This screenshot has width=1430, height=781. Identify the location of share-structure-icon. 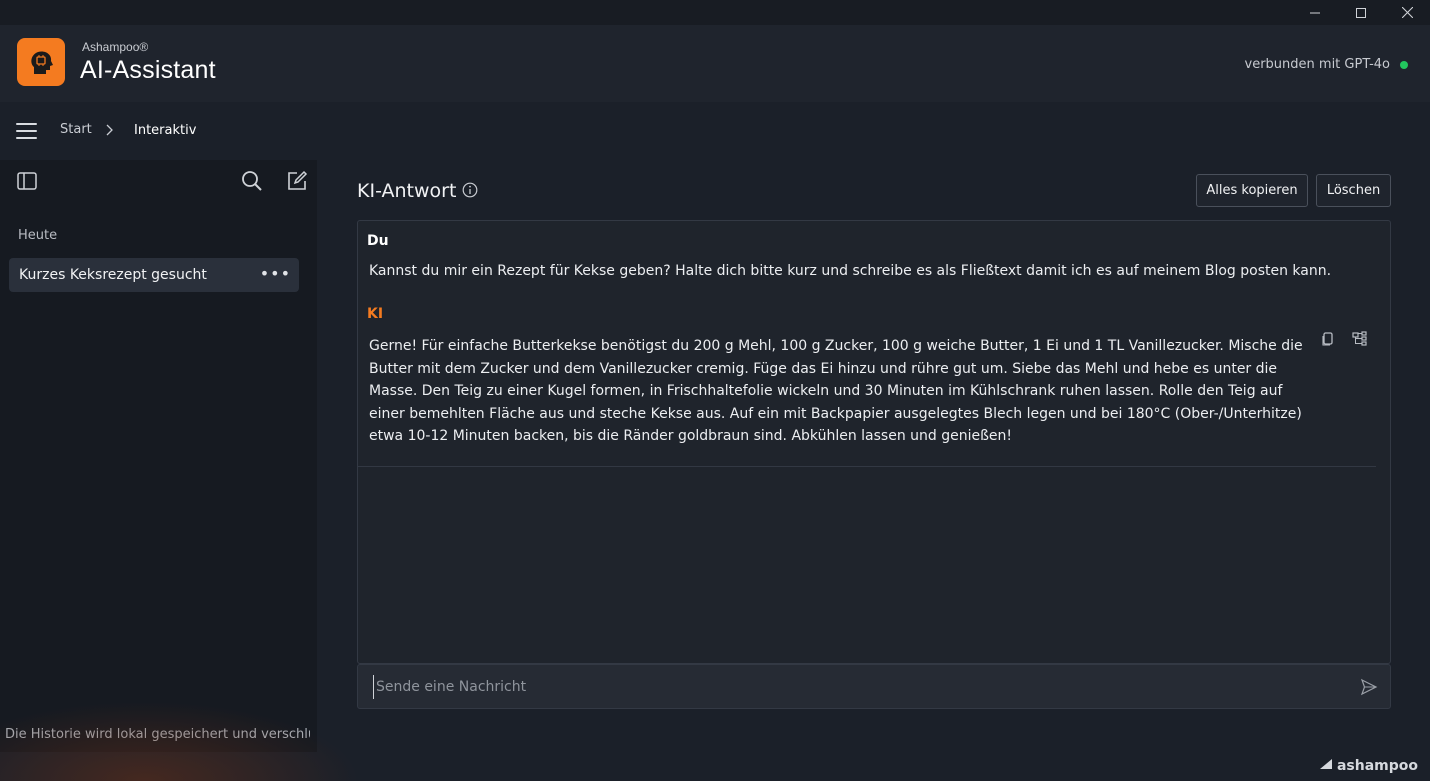
(1360, 339).